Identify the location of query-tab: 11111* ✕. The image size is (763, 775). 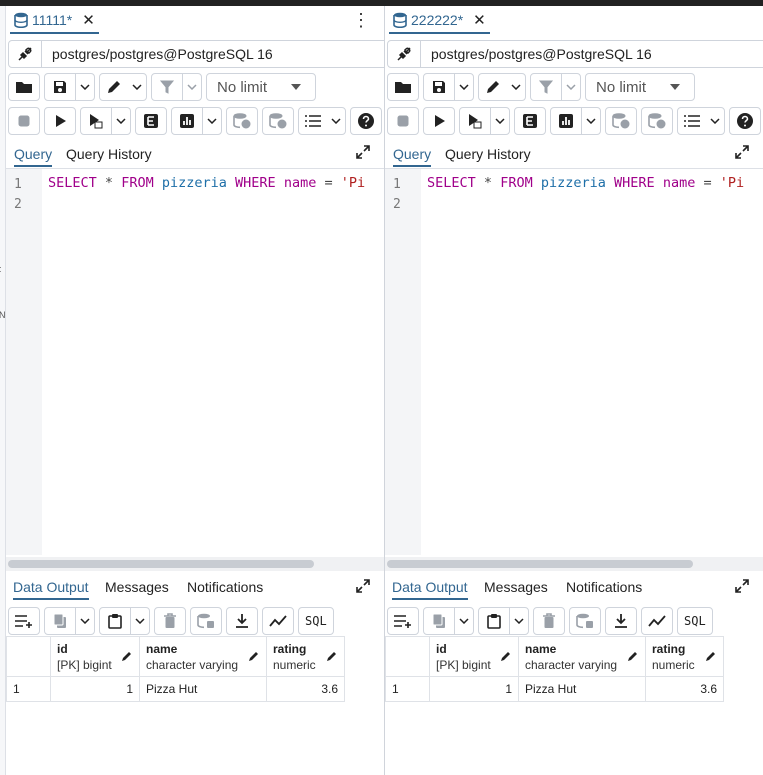
(54, 21).